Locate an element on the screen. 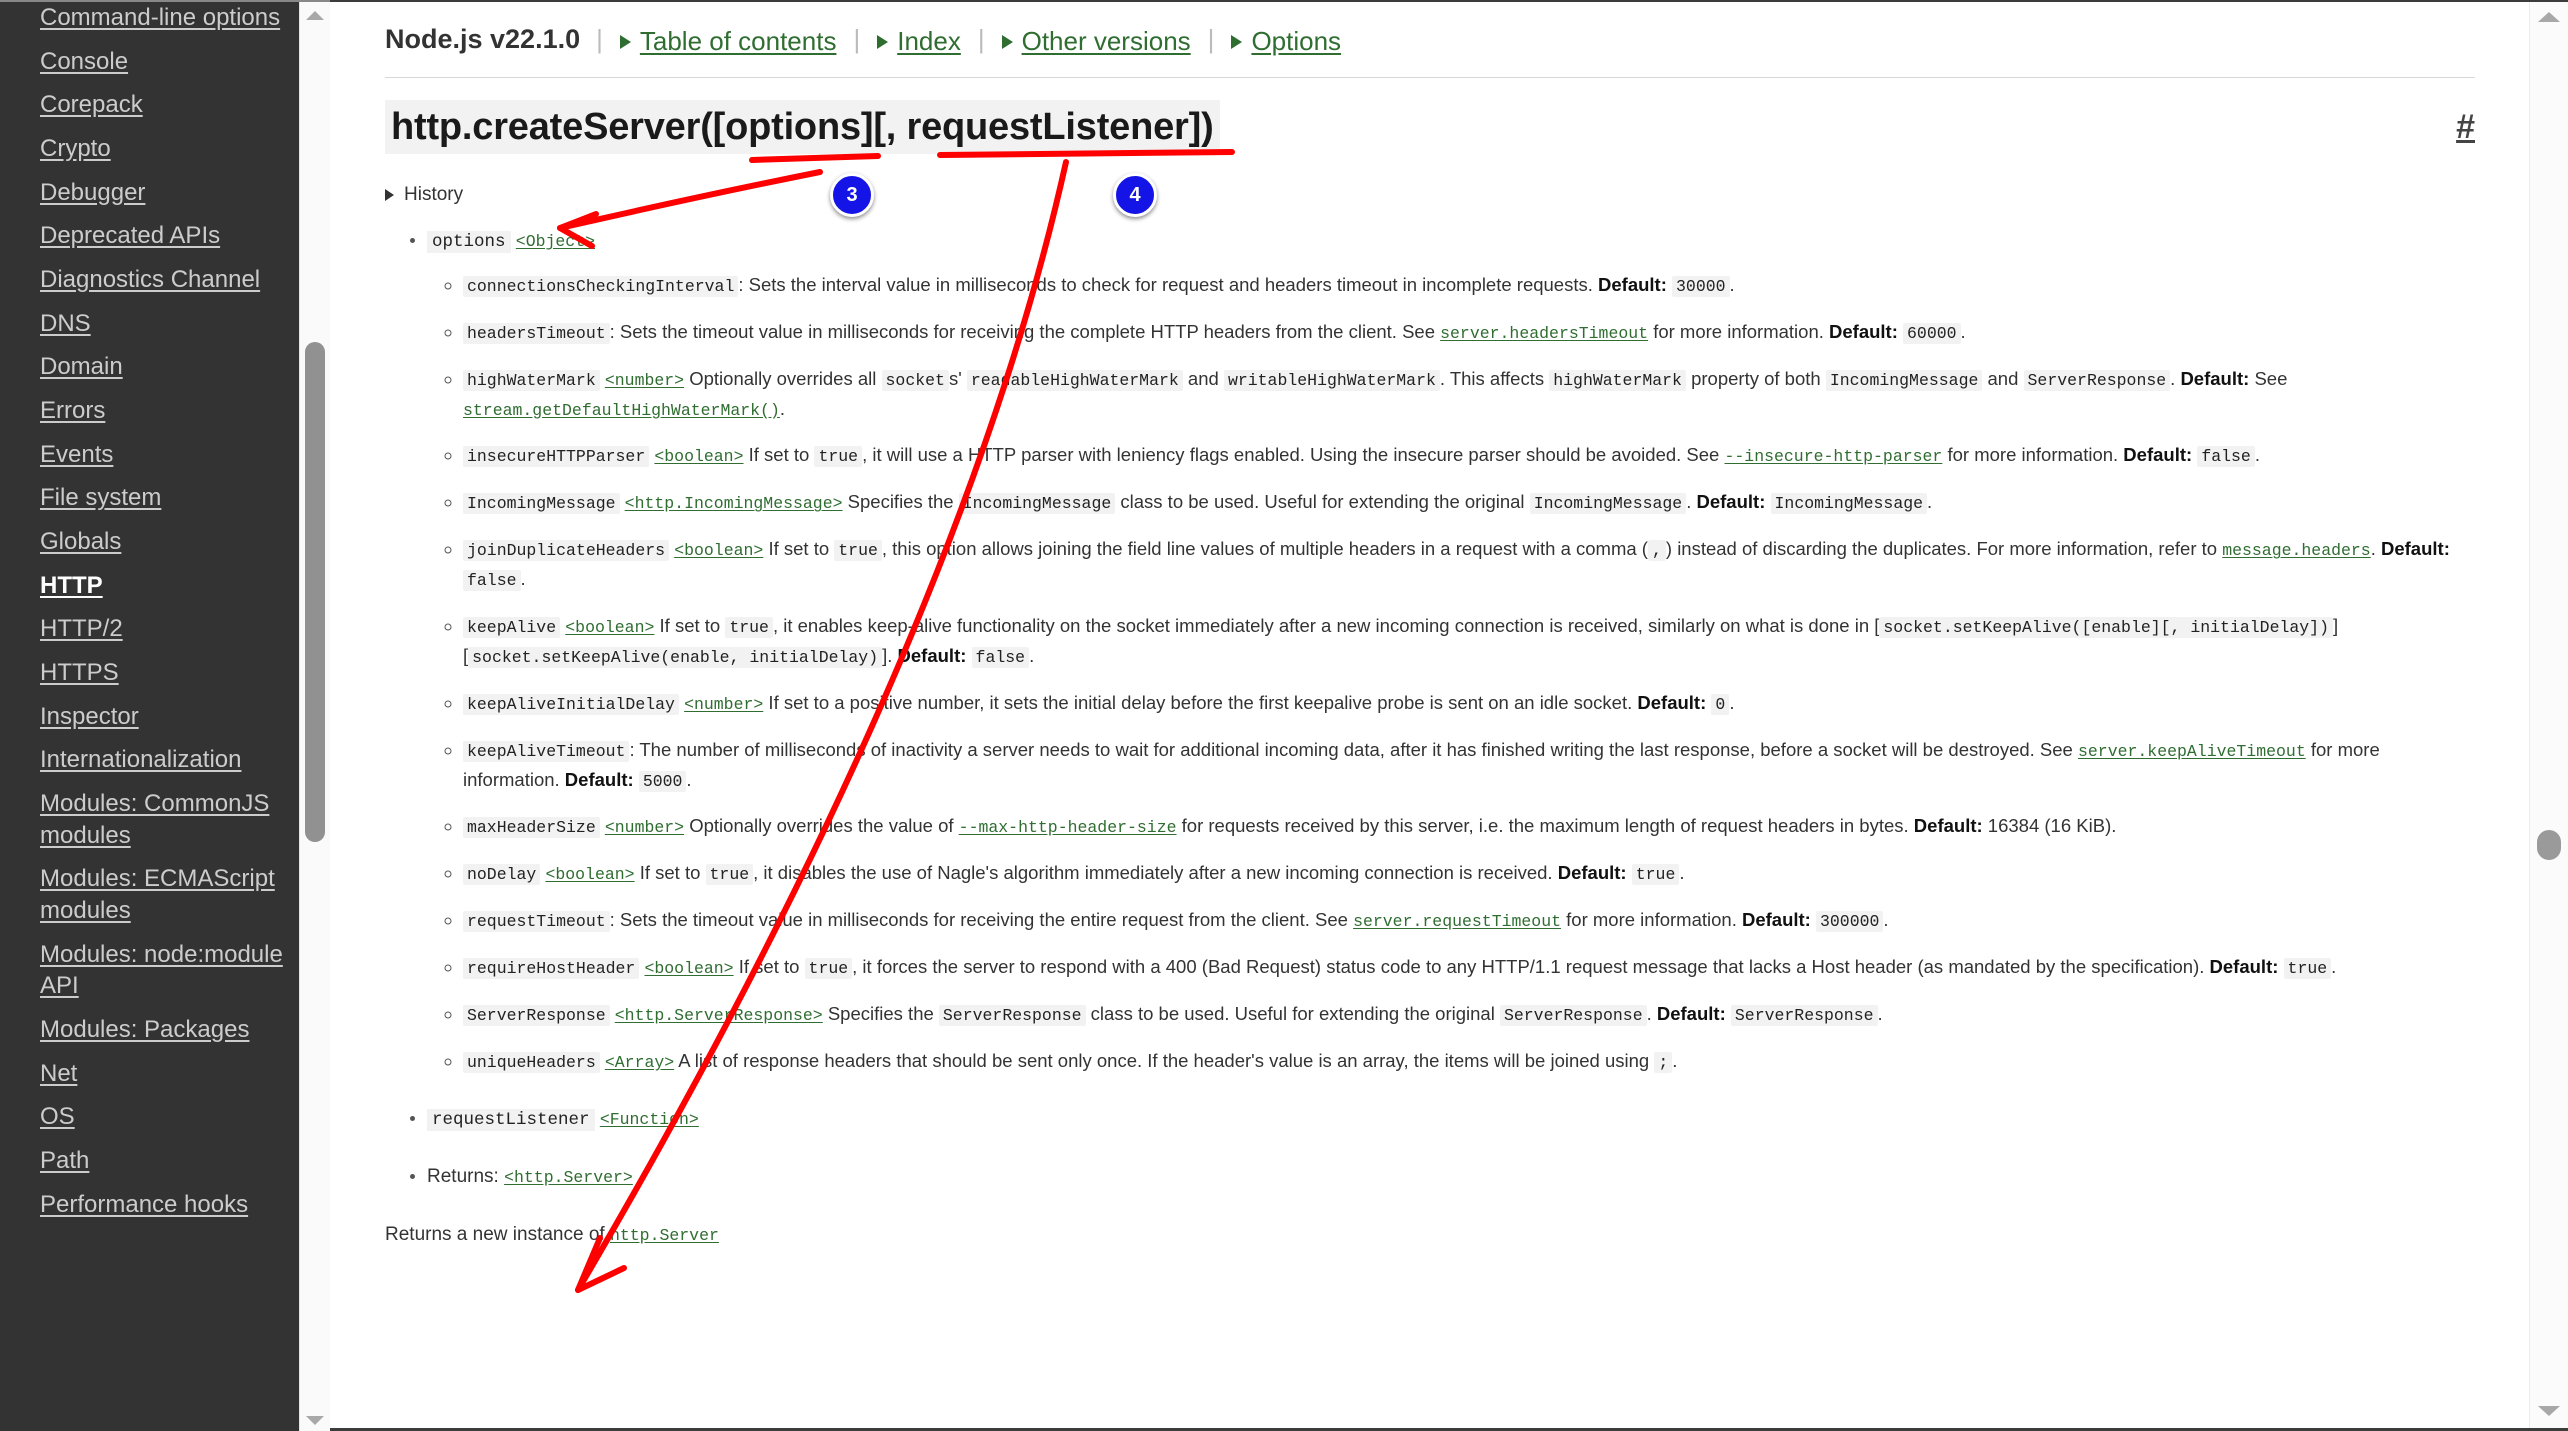  returns-type-link: <http.Server> is located at coordinates (568, 1177).